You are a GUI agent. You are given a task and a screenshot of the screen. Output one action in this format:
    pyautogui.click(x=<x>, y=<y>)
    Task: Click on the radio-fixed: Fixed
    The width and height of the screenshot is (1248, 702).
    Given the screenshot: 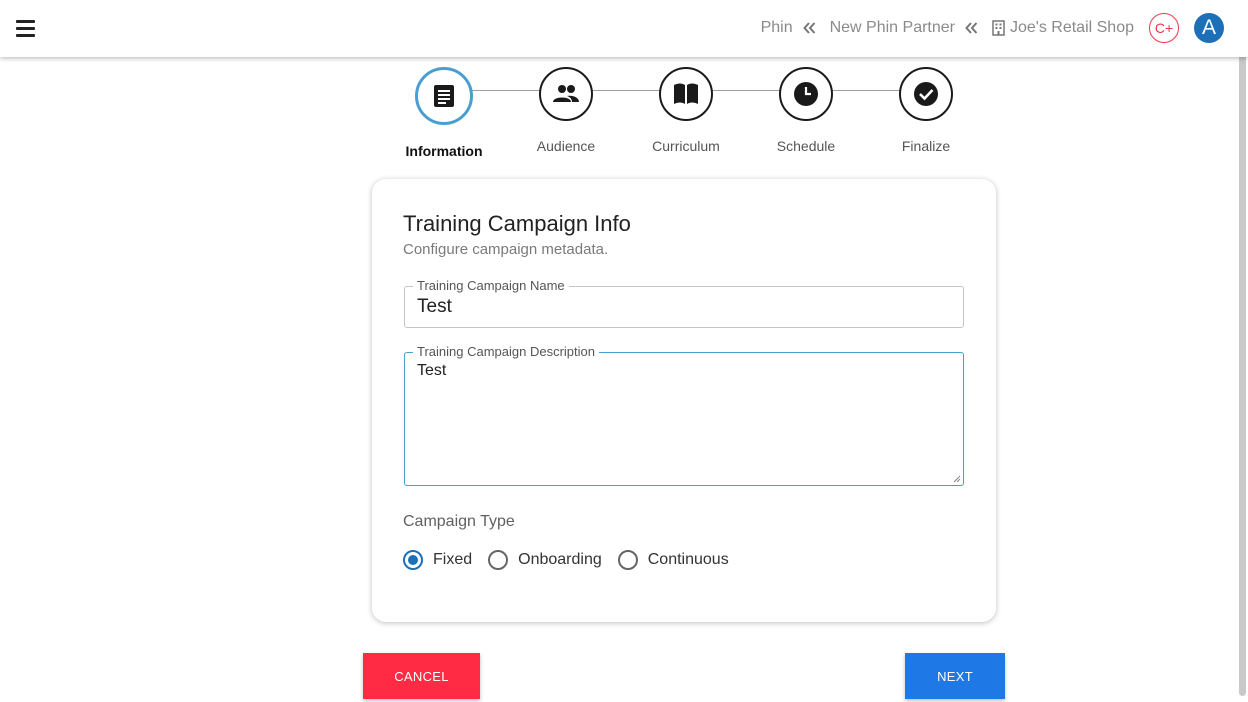 What is the action you would take?
    pyautogui.click(x=437, y=560)
    